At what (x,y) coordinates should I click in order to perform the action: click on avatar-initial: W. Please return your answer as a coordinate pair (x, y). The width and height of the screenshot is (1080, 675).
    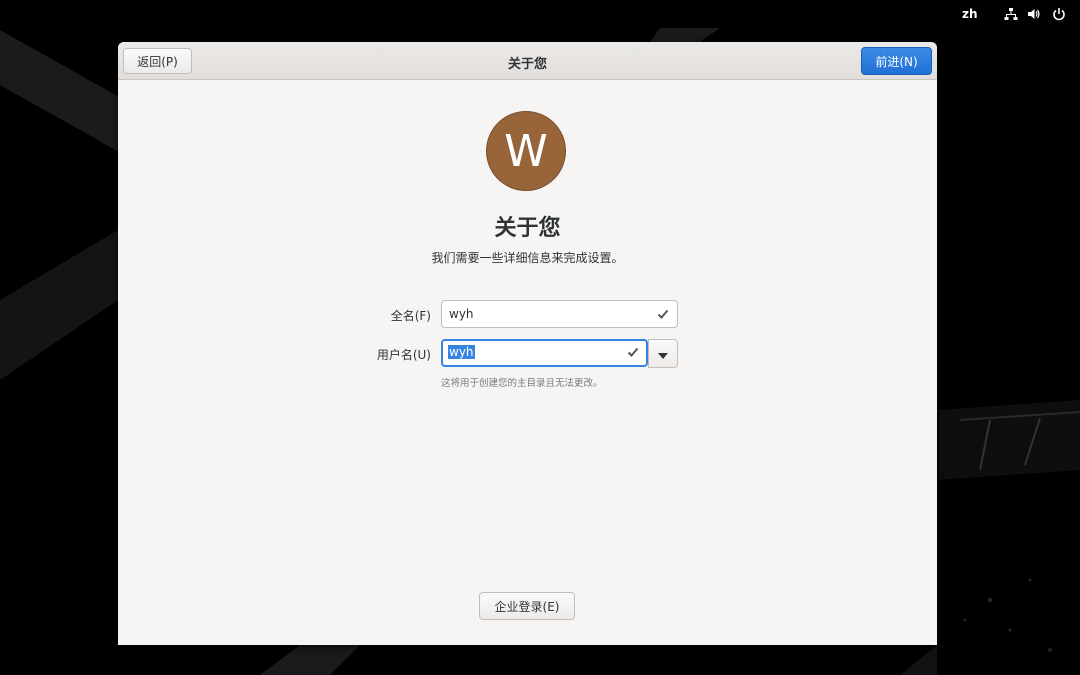
    Looking at the image, I should click on (526, 151).